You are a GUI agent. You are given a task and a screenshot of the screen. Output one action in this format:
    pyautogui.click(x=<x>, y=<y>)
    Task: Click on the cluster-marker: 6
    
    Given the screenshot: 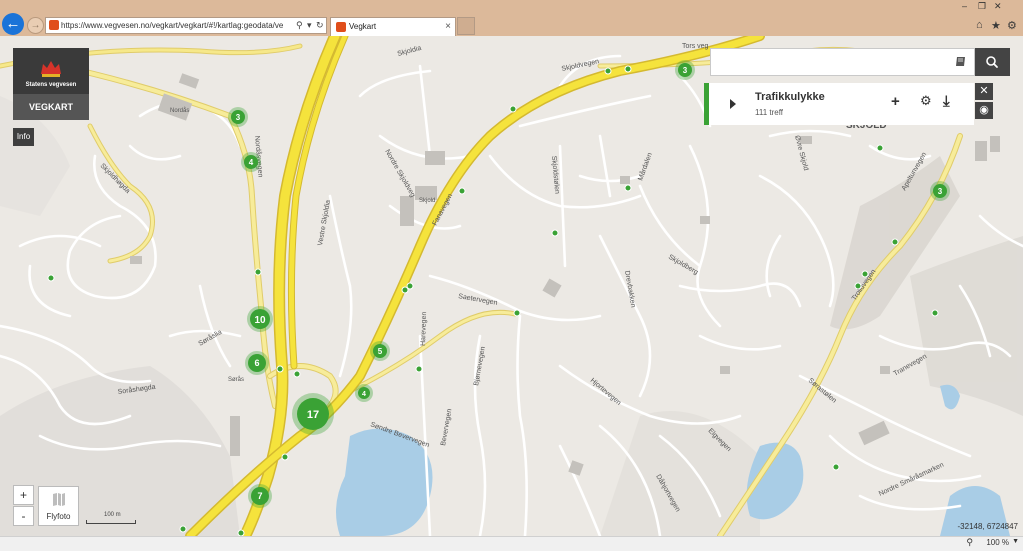 What is the action you would take?
    pyautogui.click(x=257, y=363)
    